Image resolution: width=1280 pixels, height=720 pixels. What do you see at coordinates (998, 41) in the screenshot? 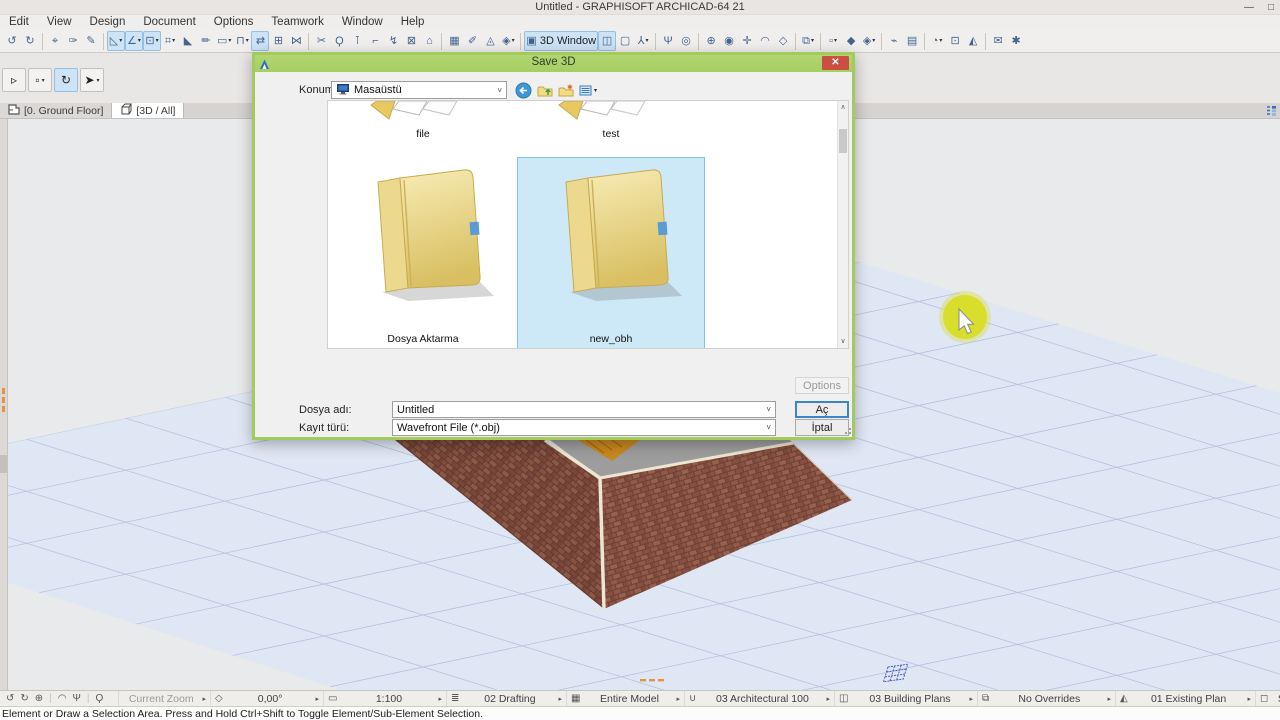
I see `toolbar-markup: ✉` at bounding box center [998, 41].